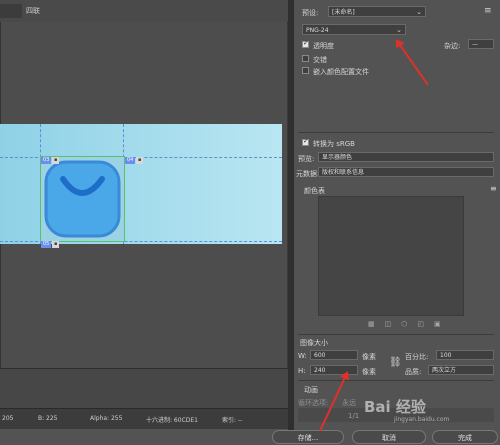 This screenshot has width=500, height=445. What do you see at coordinates (406, 157) in the screenshot?
I see `preview-select: 显示器颜色` at bounding box center [406, 157].